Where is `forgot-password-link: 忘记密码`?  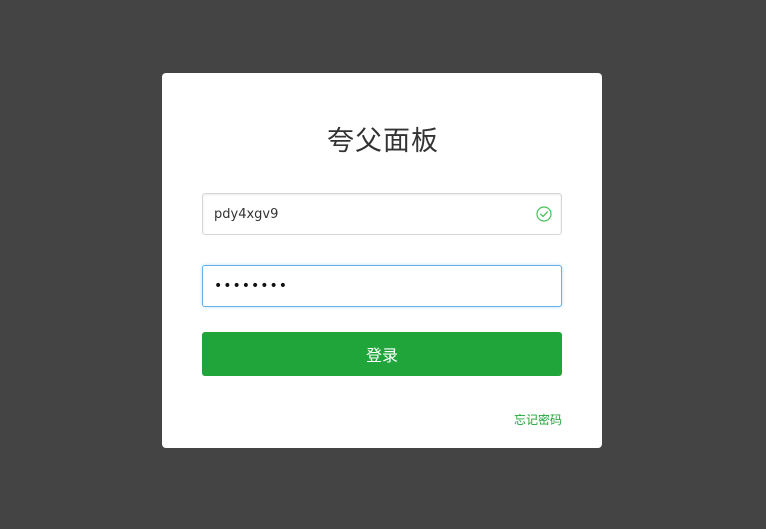 forgot-password-link: 忘记密码 is located at coordinates (518, 419).